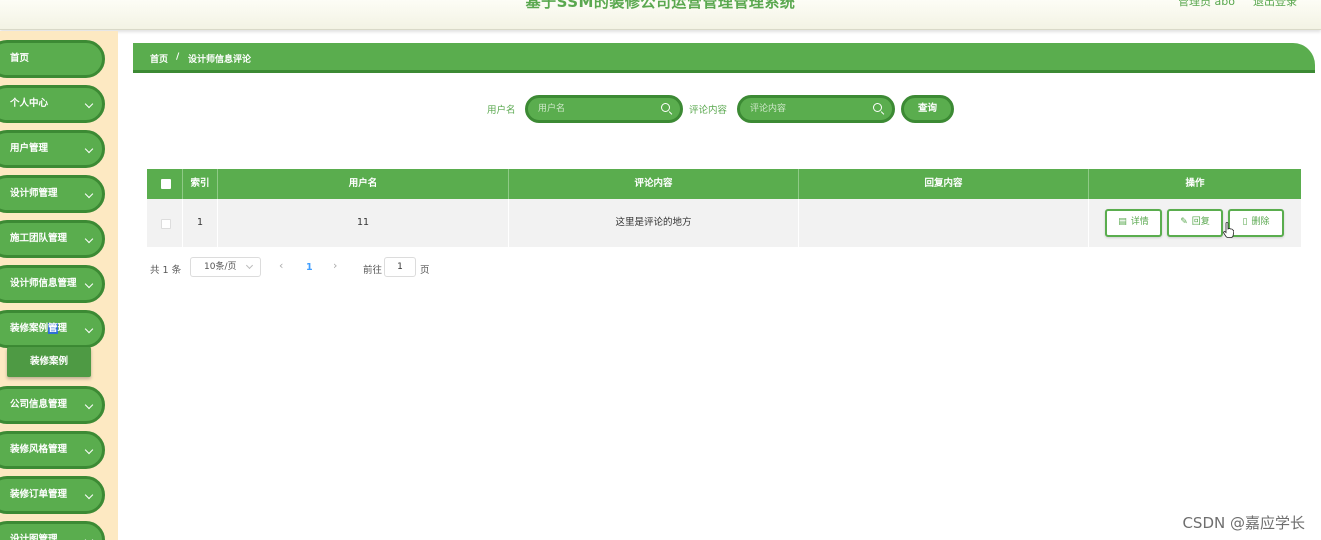 This screenshot has width=1321, height=540. What do you see at coordinates (29, 148) in the screenshot?
I see `sidebar-item-label: 用户管理` at bounding box center [29, 148].